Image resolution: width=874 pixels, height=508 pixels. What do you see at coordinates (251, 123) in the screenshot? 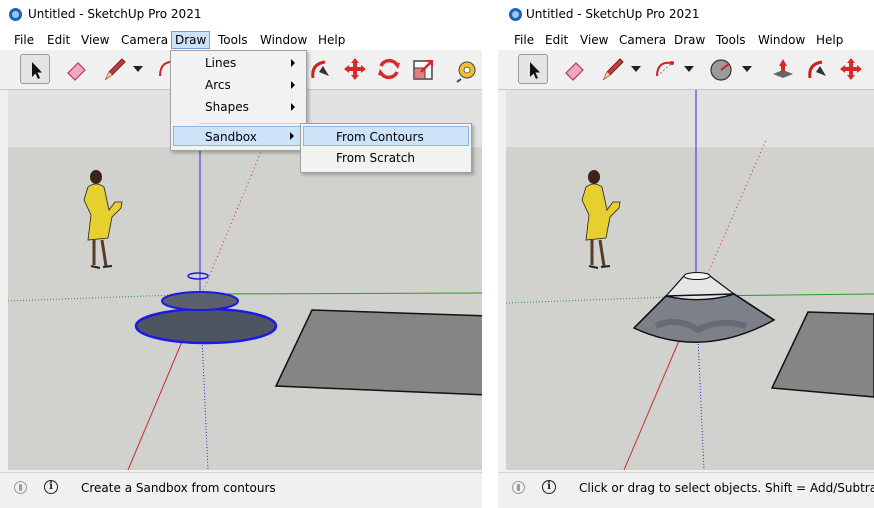
I see `menu-separator` at bounding box center [251, 123].